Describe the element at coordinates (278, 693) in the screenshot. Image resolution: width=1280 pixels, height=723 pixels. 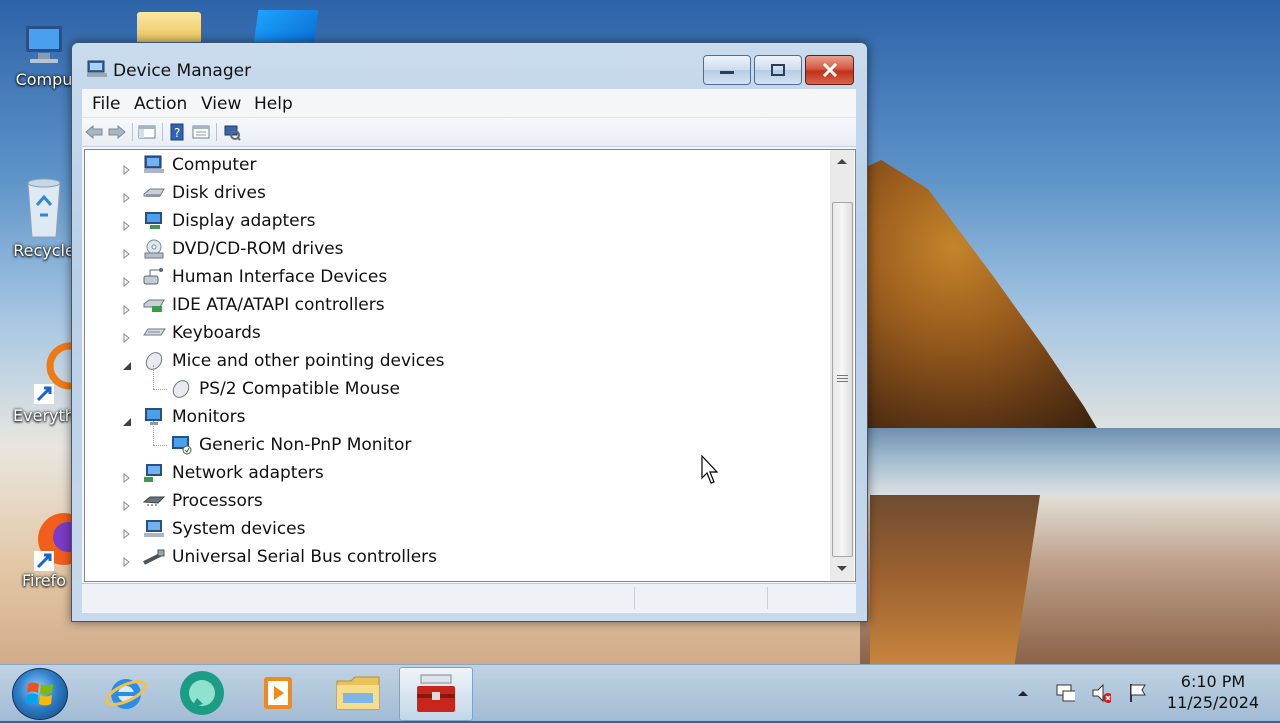
I see `taskbar-media-player` at that location.